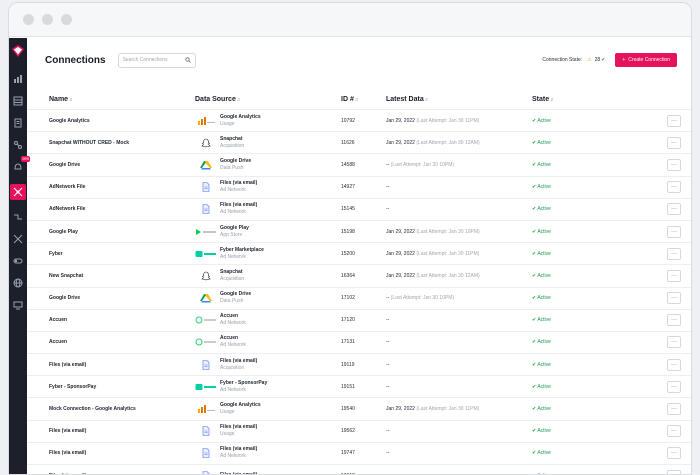 This screenshot has width=700, height=475. I want to click on connection-id: 15200, so click(348, 253).